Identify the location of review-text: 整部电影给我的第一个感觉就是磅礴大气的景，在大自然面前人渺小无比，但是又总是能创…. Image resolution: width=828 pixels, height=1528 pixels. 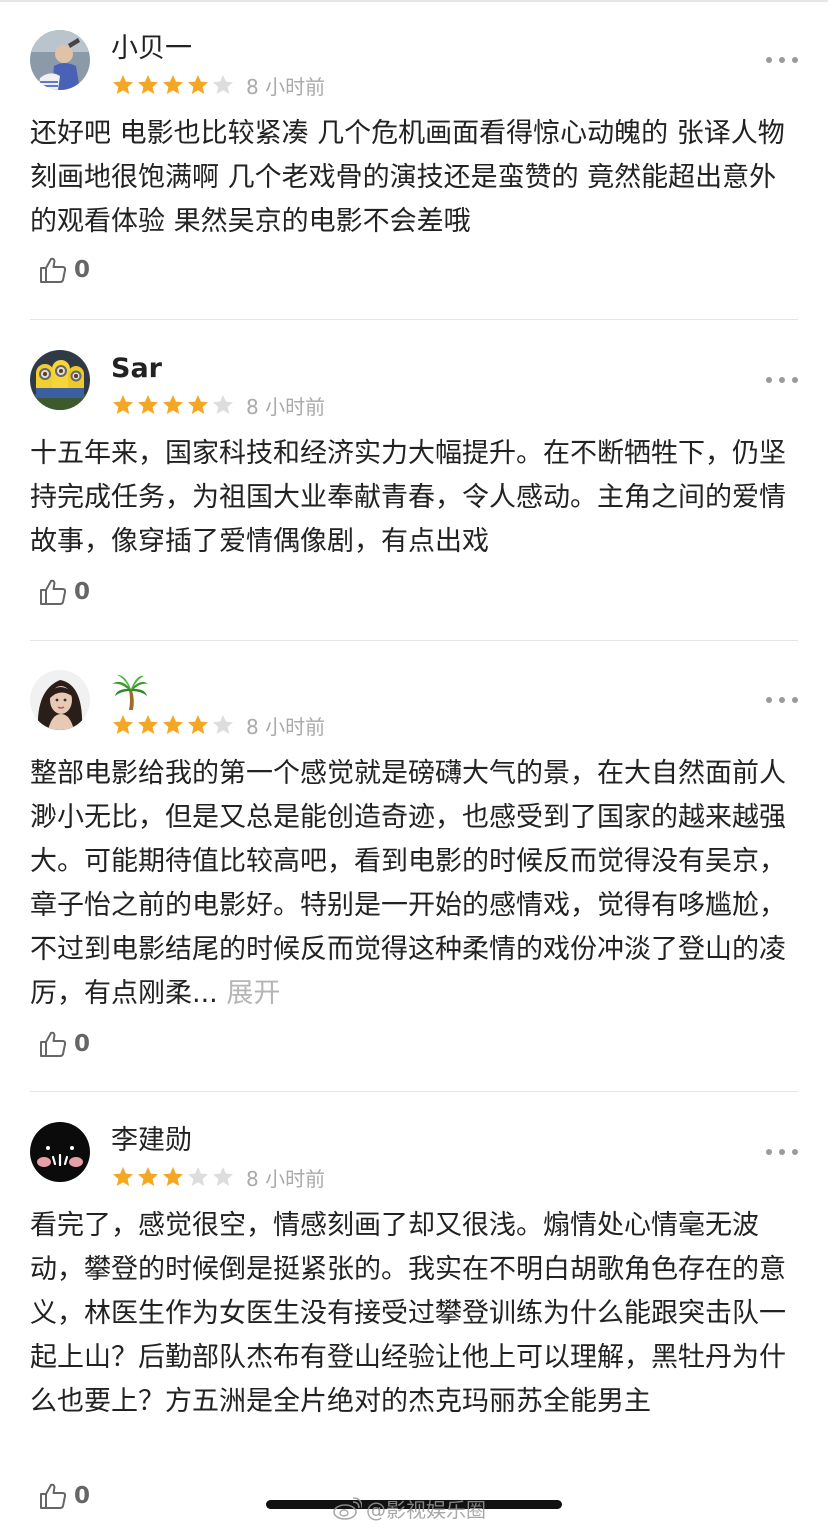
(408, 883).